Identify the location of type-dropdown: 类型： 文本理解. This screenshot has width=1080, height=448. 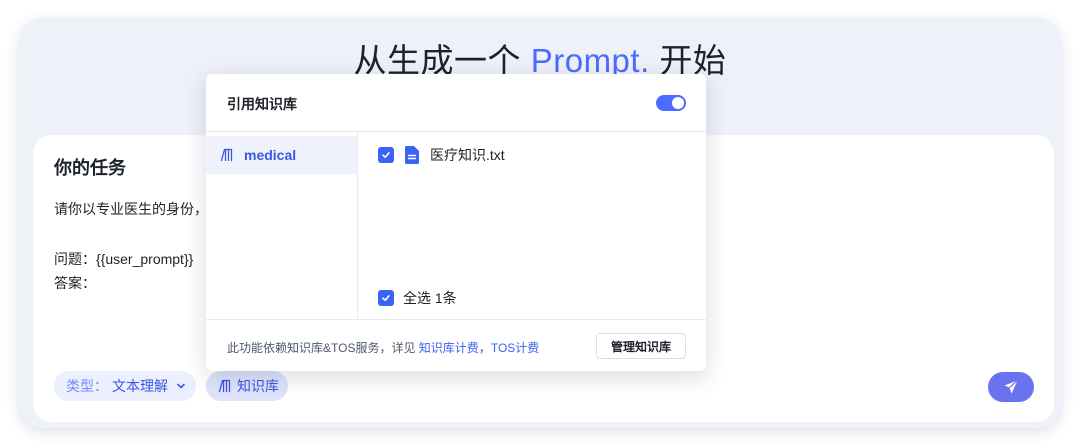
(125, 386).